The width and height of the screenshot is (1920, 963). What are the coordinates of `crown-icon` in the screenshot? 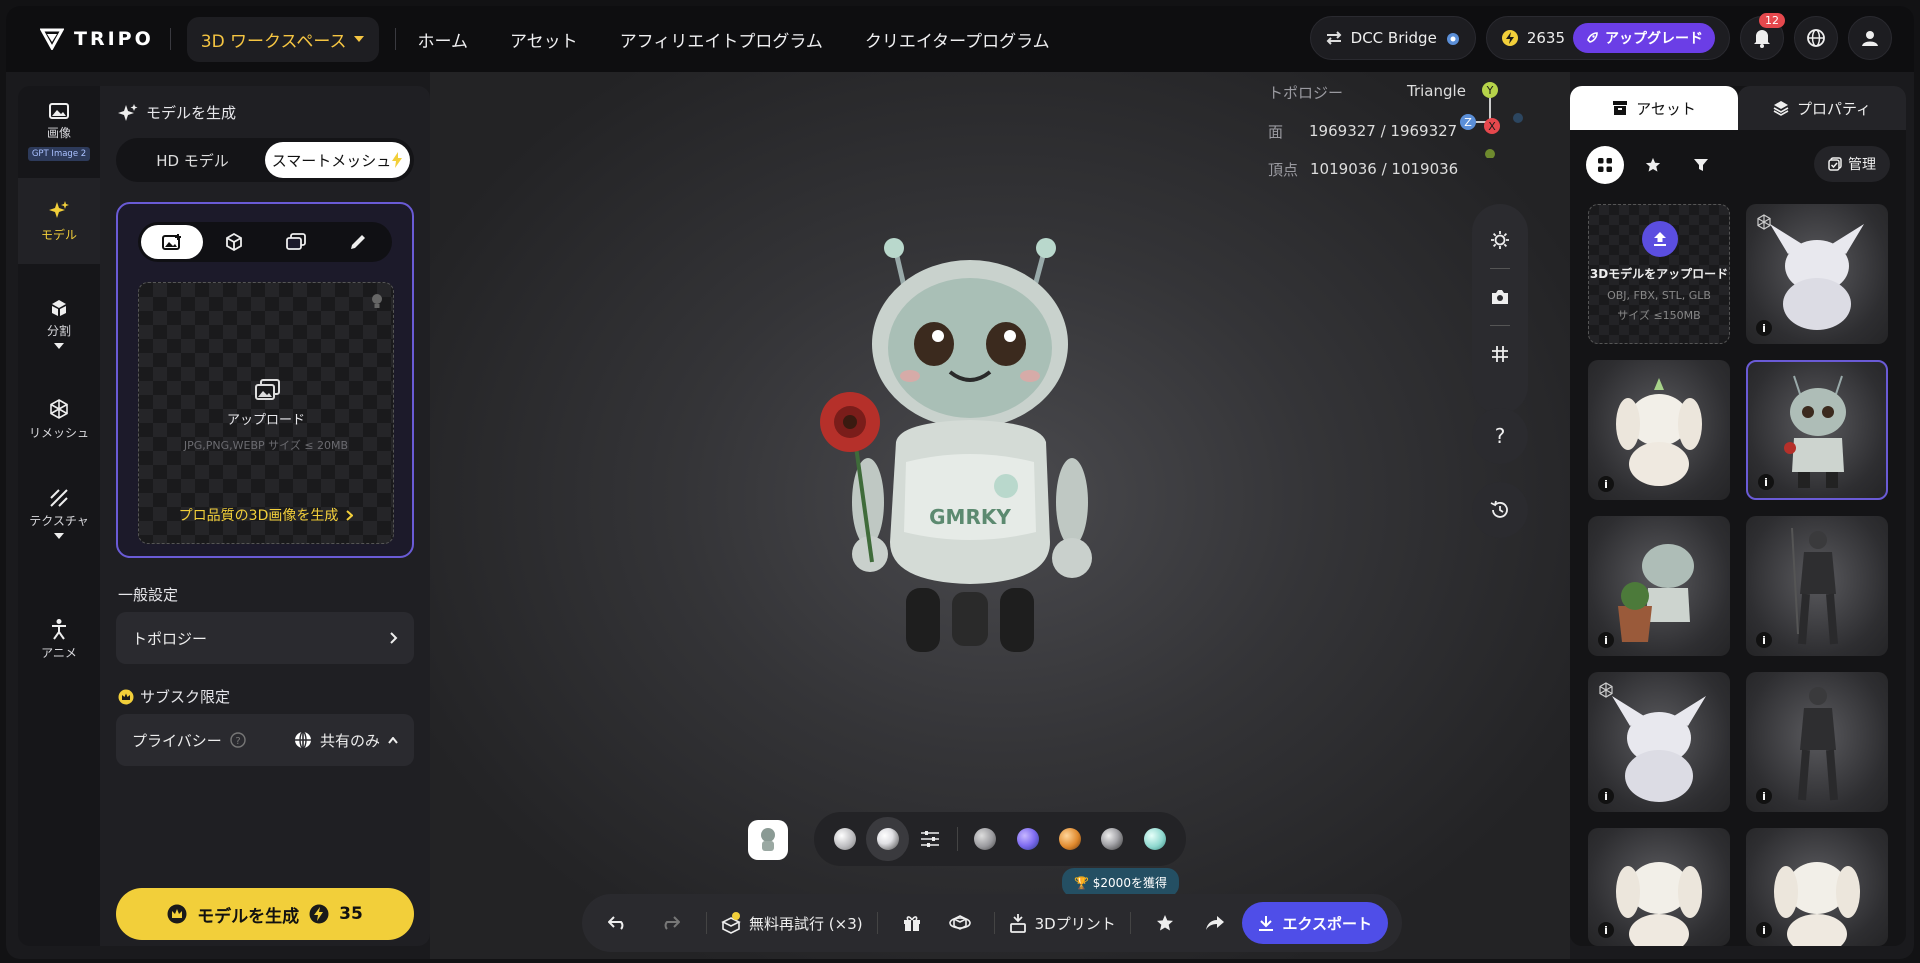 It's located at (177, 914).